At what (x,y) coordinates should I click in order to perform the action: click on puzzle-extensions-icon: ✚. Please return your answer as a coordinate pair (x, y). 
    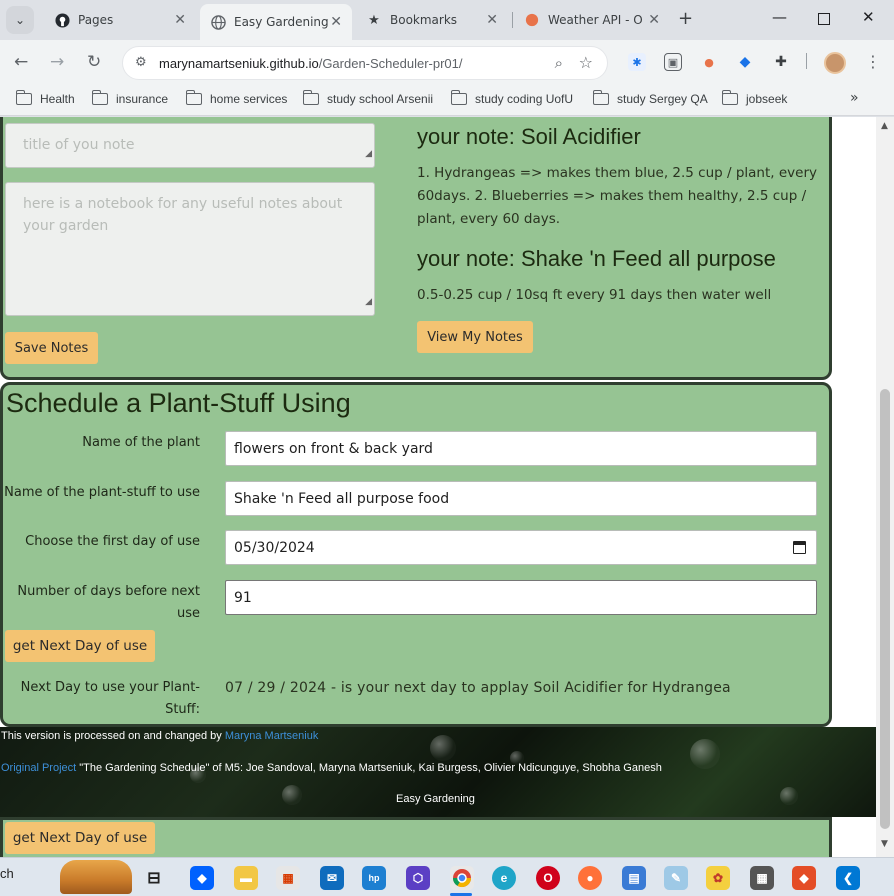
    Looking at the image, I should click on (781, 62).